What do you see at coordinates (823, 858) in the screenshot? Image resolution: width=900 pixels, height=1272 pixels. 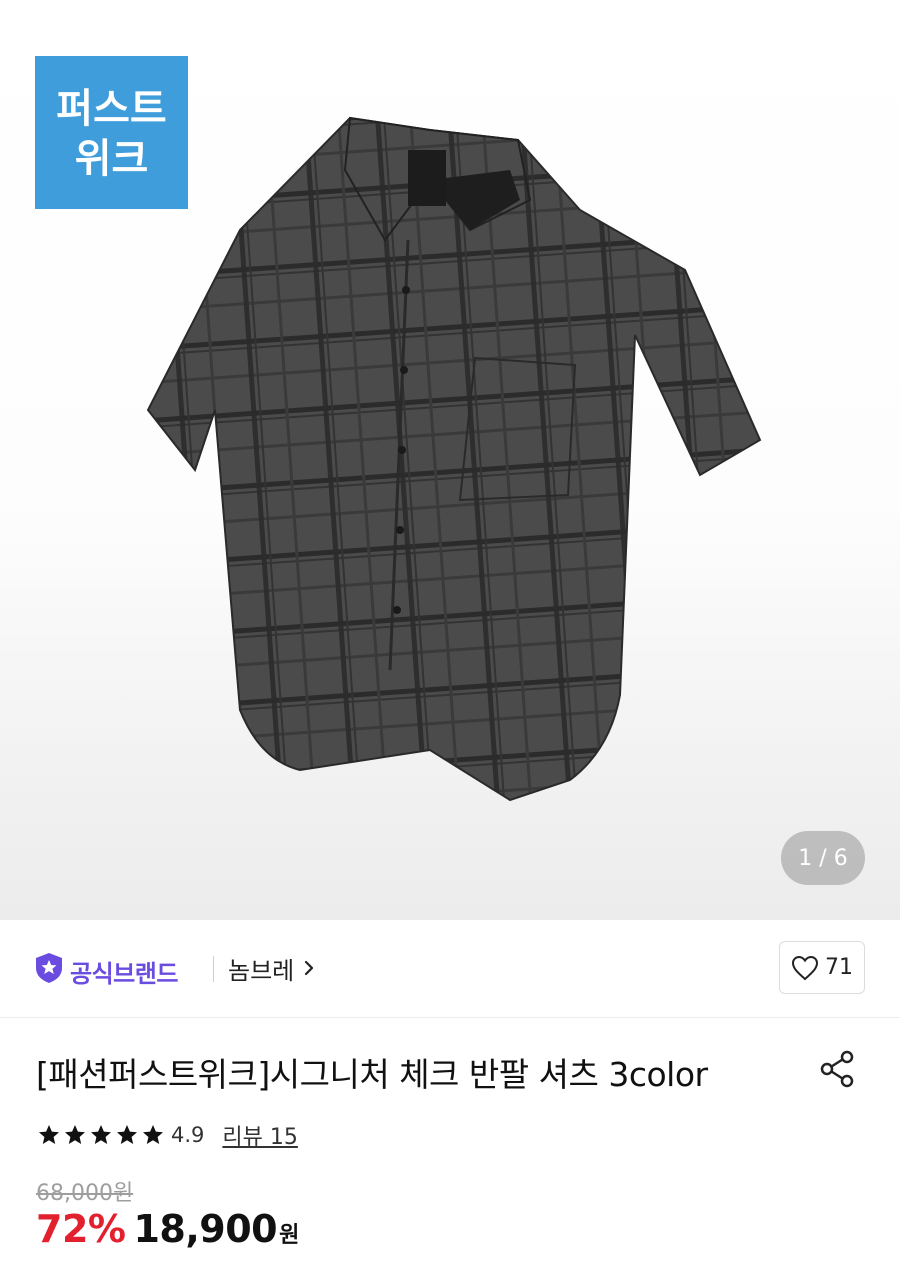 I see `image-counter: 1 / 6` at bounding box center [823, 858].